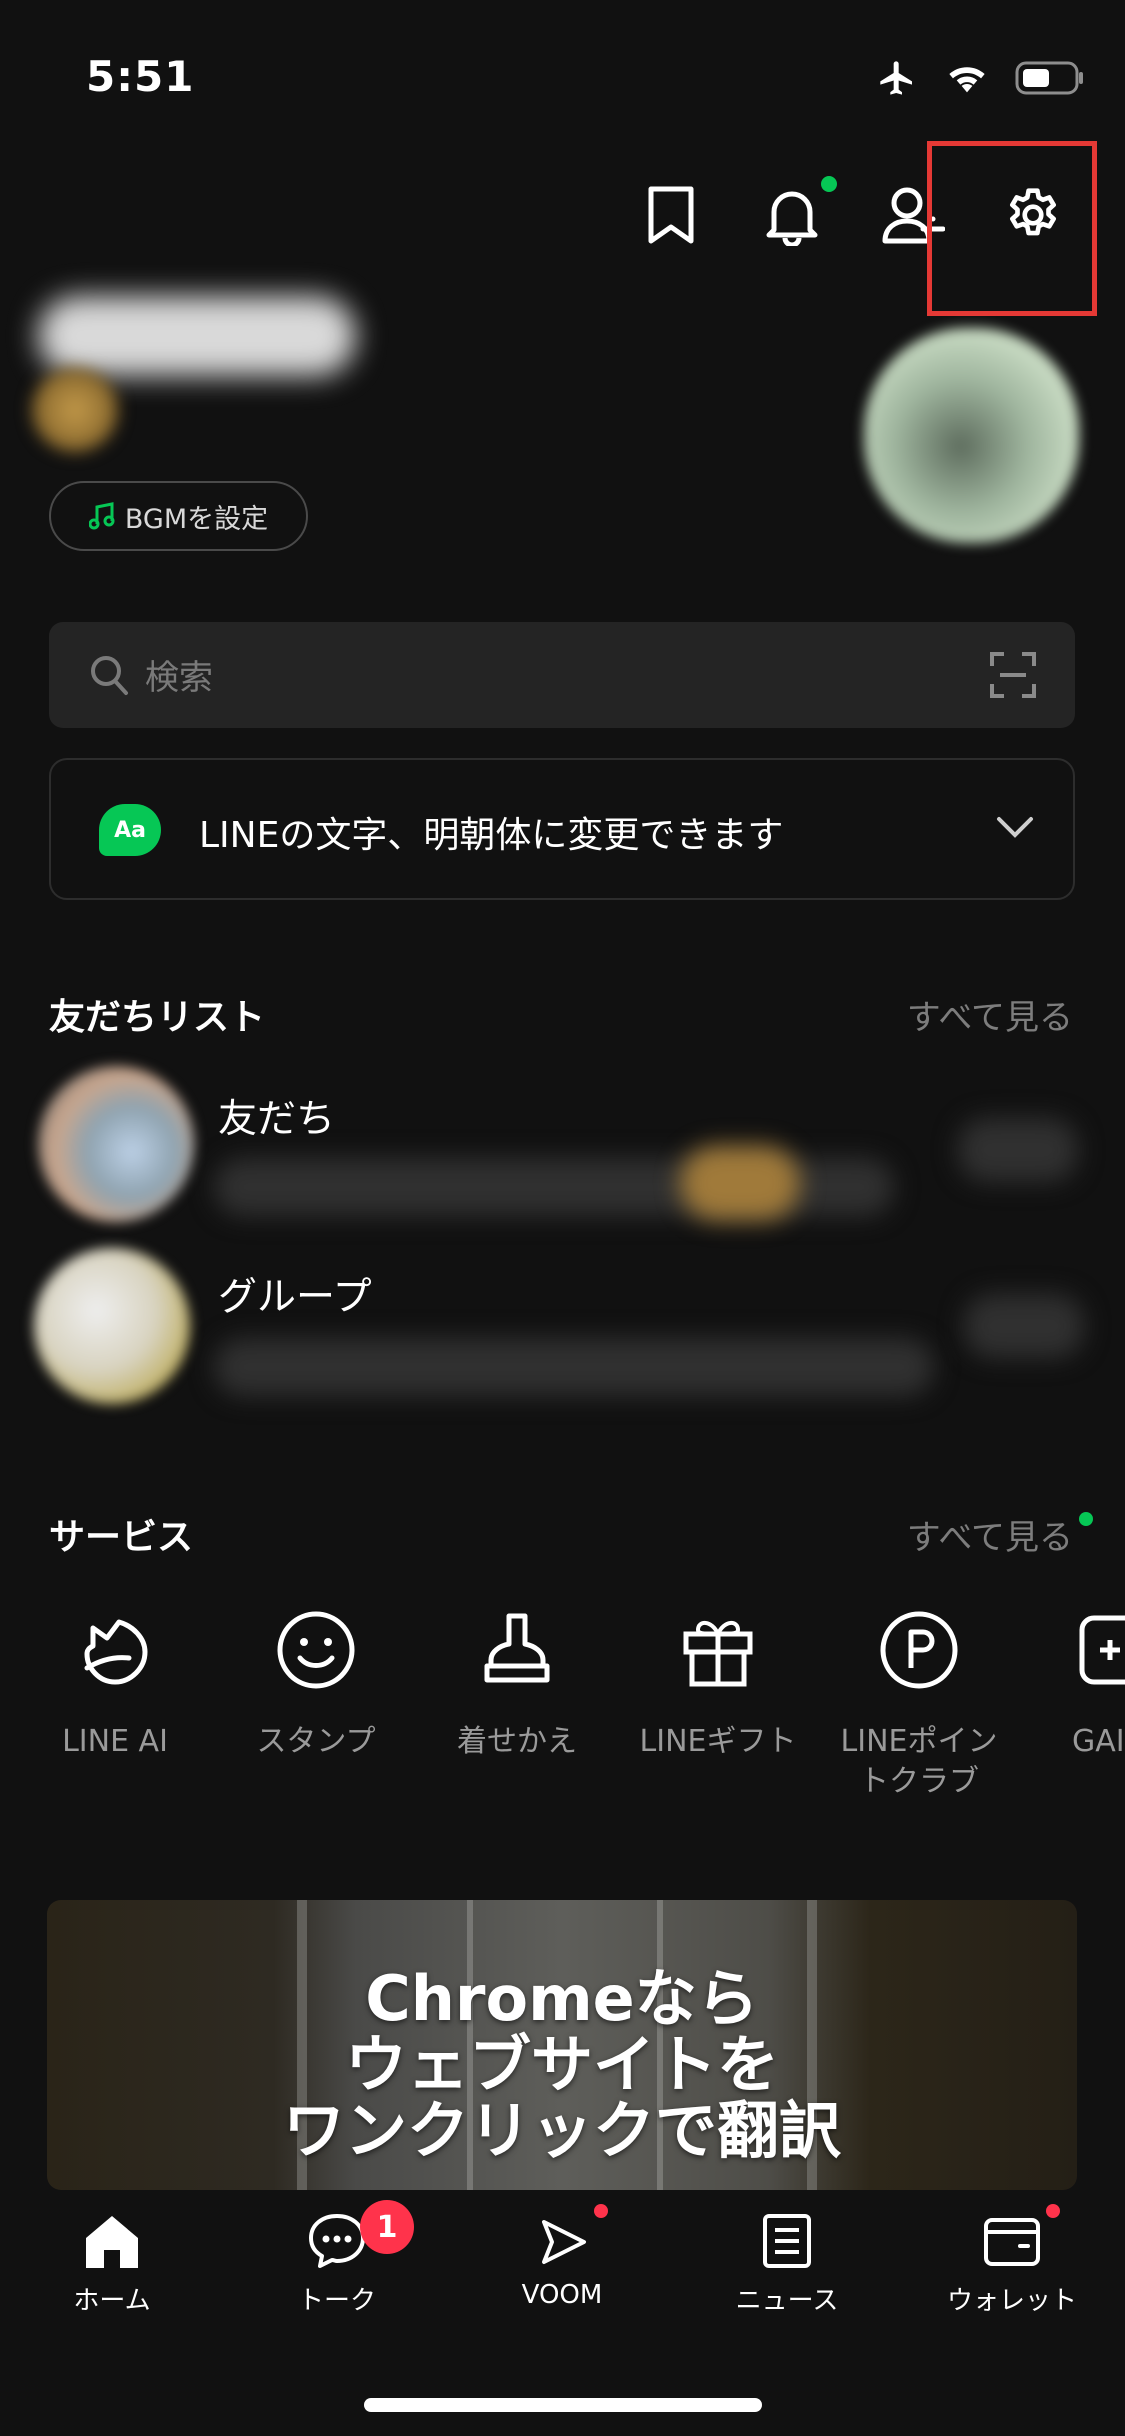  I want to click on banner-line-1: Chromeなら, so click(562, 1998).